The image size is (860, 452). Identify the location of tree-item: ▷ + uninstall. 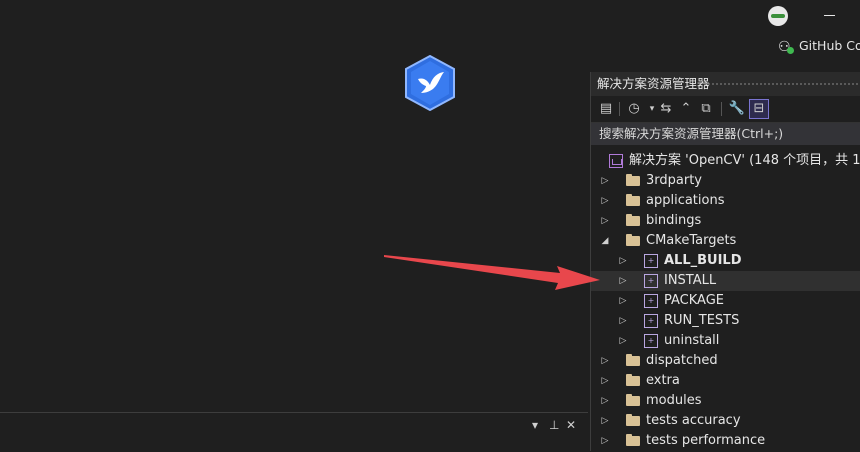
(725, 341).